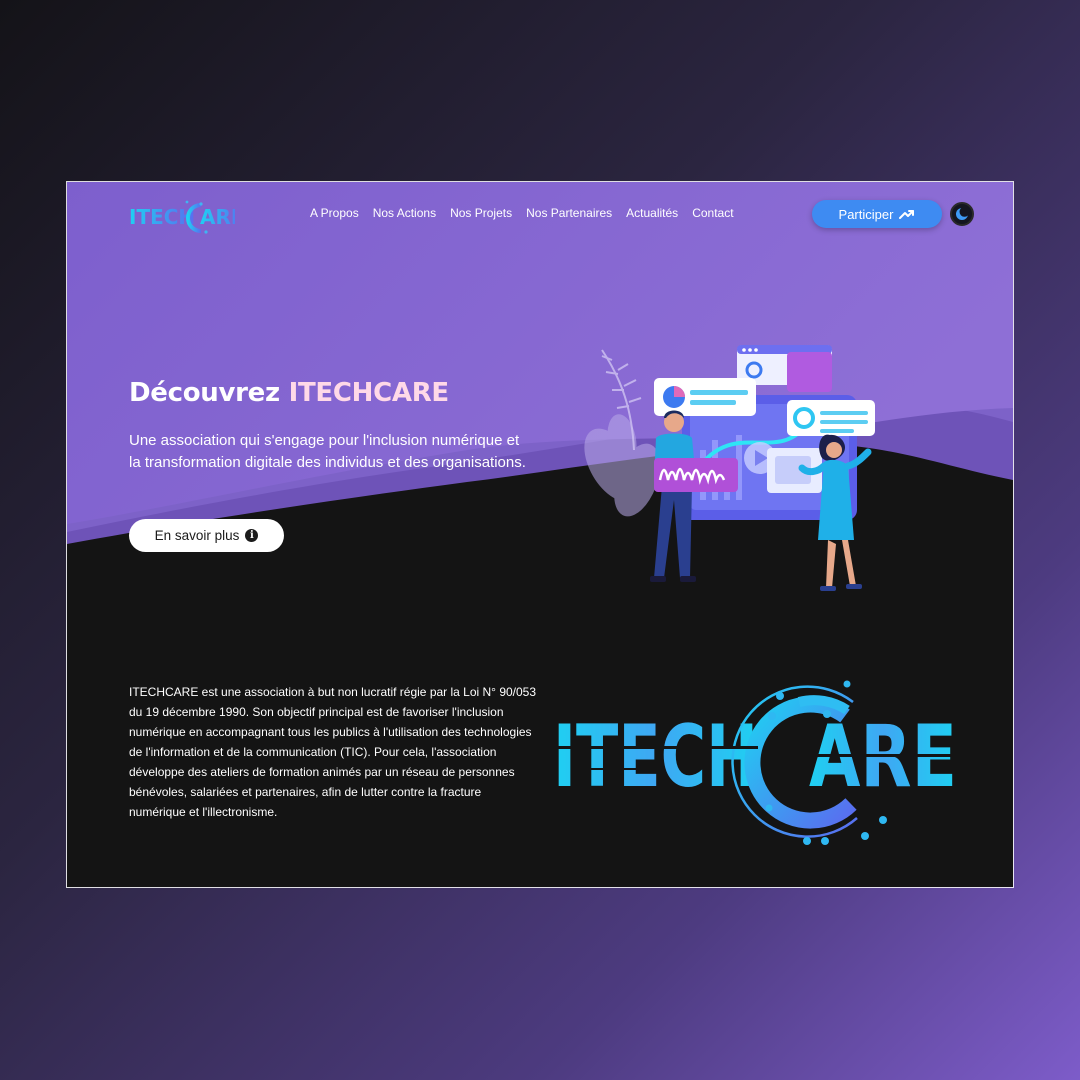 The height and width of the screenshot is (1080, 1080). I want to click on nav-item-nos-projets: Nos Projets, so click(481, 213).